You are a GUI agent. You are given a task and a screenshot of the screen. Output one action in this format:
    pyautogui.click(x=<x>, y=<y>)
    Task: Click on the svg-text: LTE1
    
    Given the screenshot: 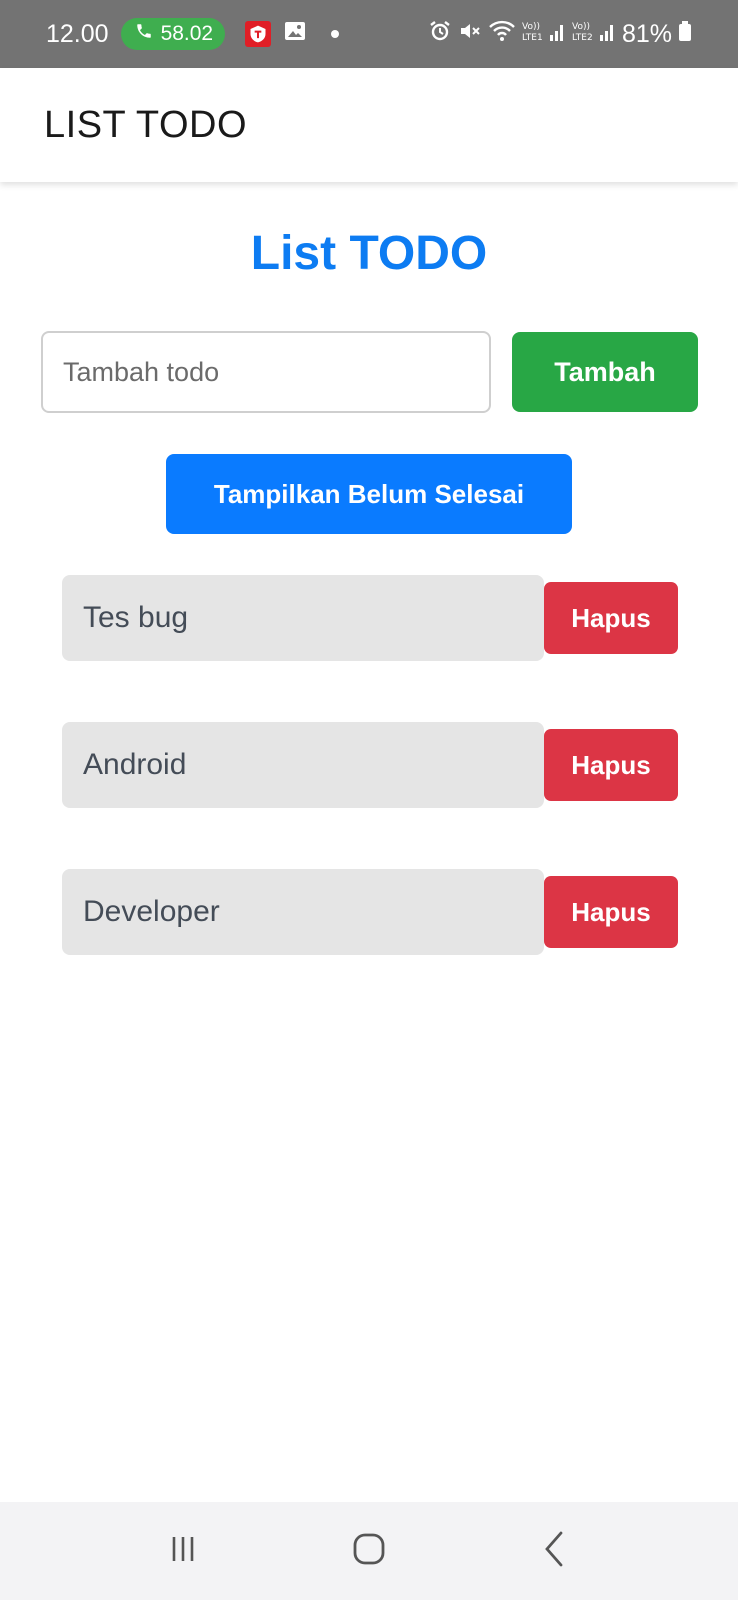 What is the action you would take?
    pyautogui.click(x=532, y=38)
    